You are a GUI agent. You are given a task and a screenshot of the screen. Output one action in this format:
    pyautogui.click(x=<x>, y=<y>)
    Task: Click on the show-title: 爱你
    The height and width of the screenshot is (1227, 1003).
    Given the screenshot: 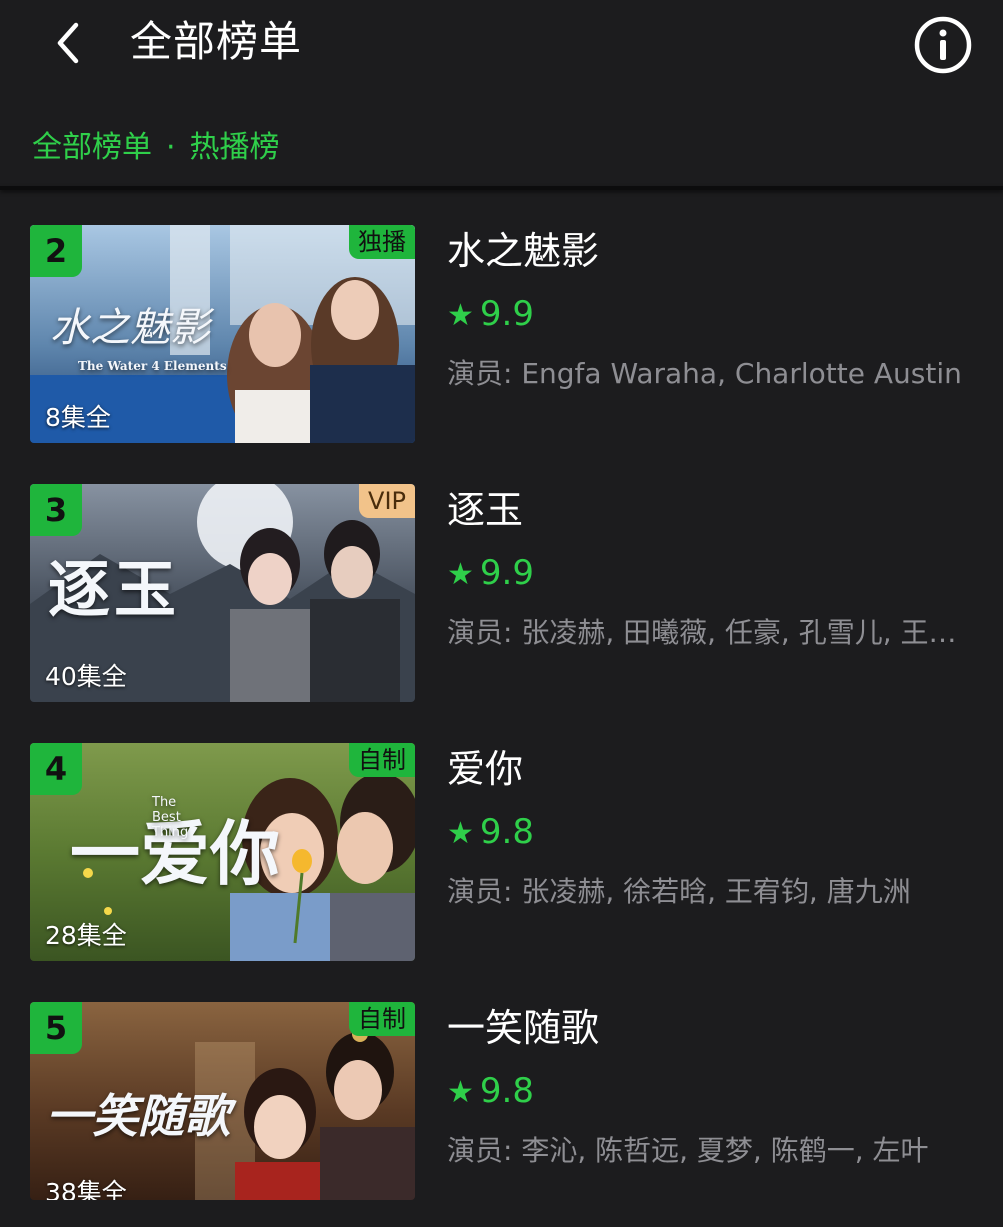 What is the action you would take?
    pyautogui.click(x=485, y=769)
    